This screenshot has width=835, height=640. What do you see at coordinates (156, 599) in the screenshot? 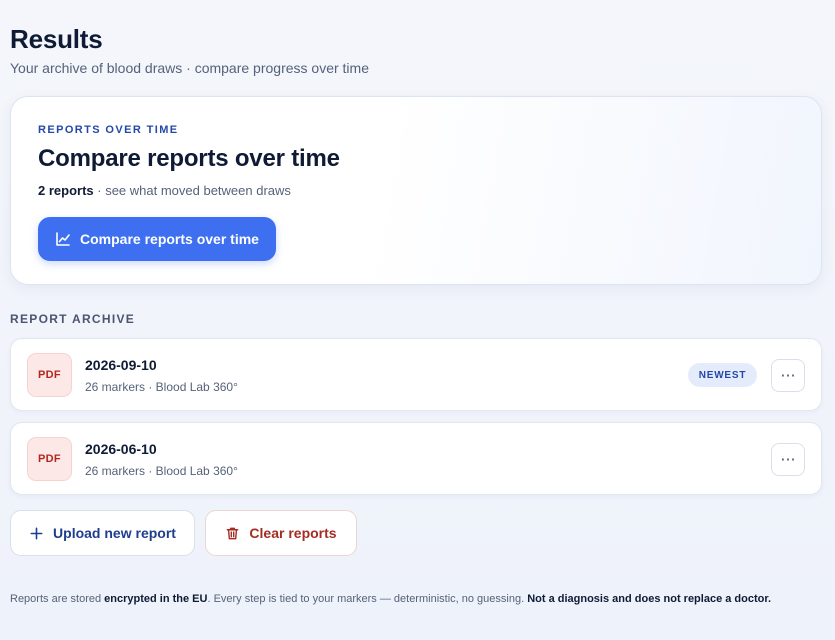
I see `footer-encryption-note: encrypted in the EU` at bounding box center [156, 599].